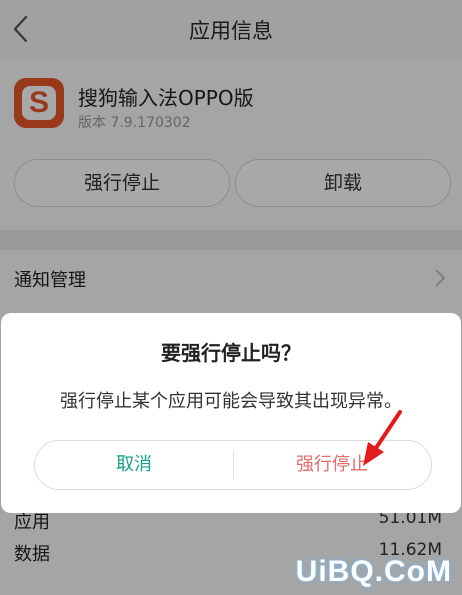 Image resolution: width=462 pixels, height=595 pixels. What do you see at coordinates (382, 438) in the screenshot?
I see `red-arrow-icon` at bounding box center [382, 438].